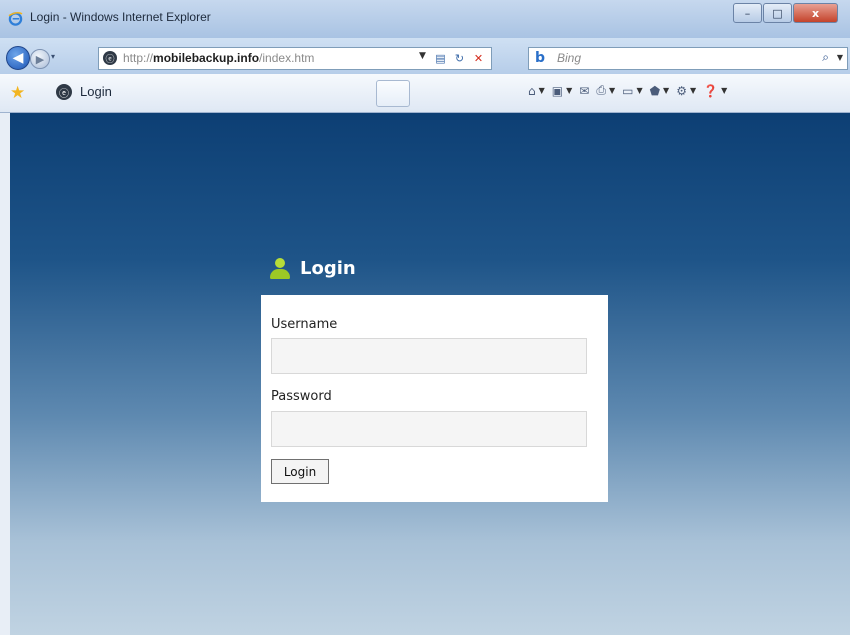  I want to click on minimize-icon: –, so click(747, 13).